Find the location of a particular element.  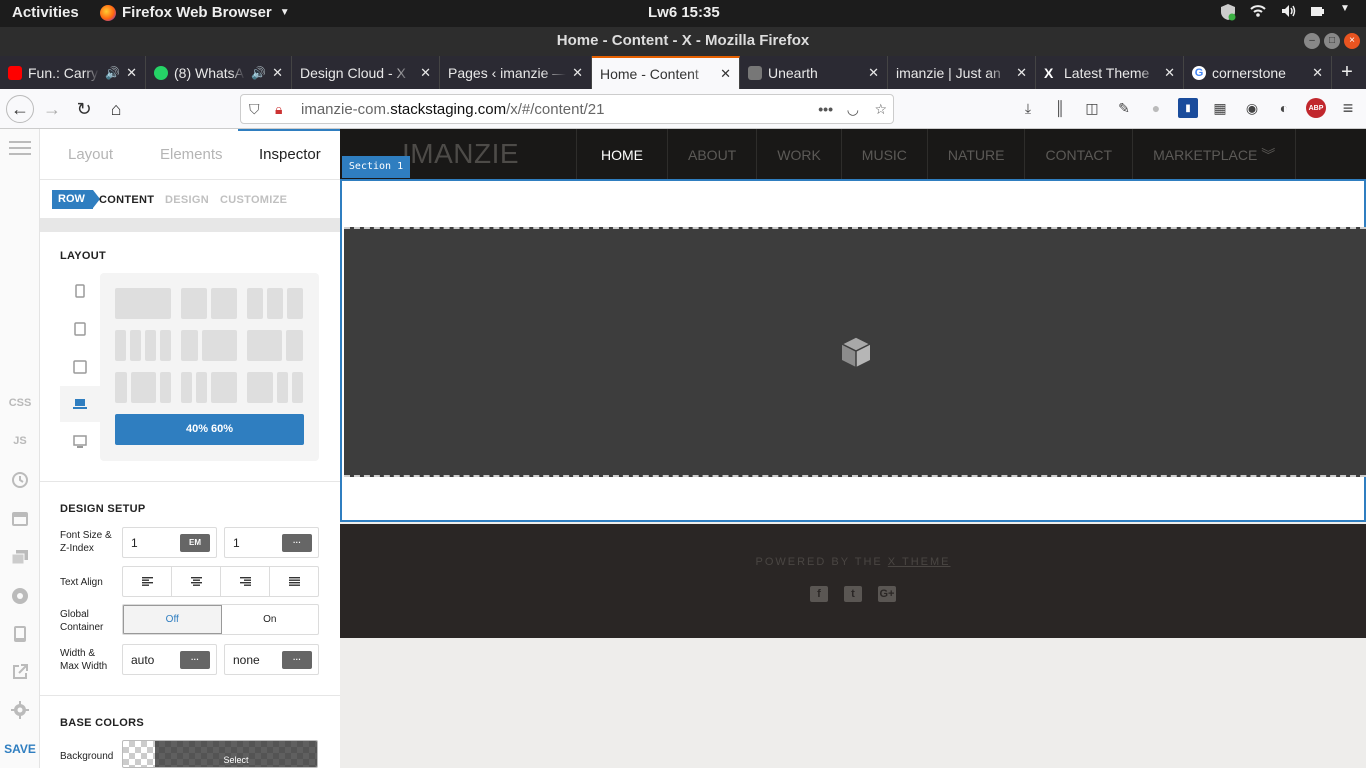

align-justify-icon is located at coordinates (294, 581).